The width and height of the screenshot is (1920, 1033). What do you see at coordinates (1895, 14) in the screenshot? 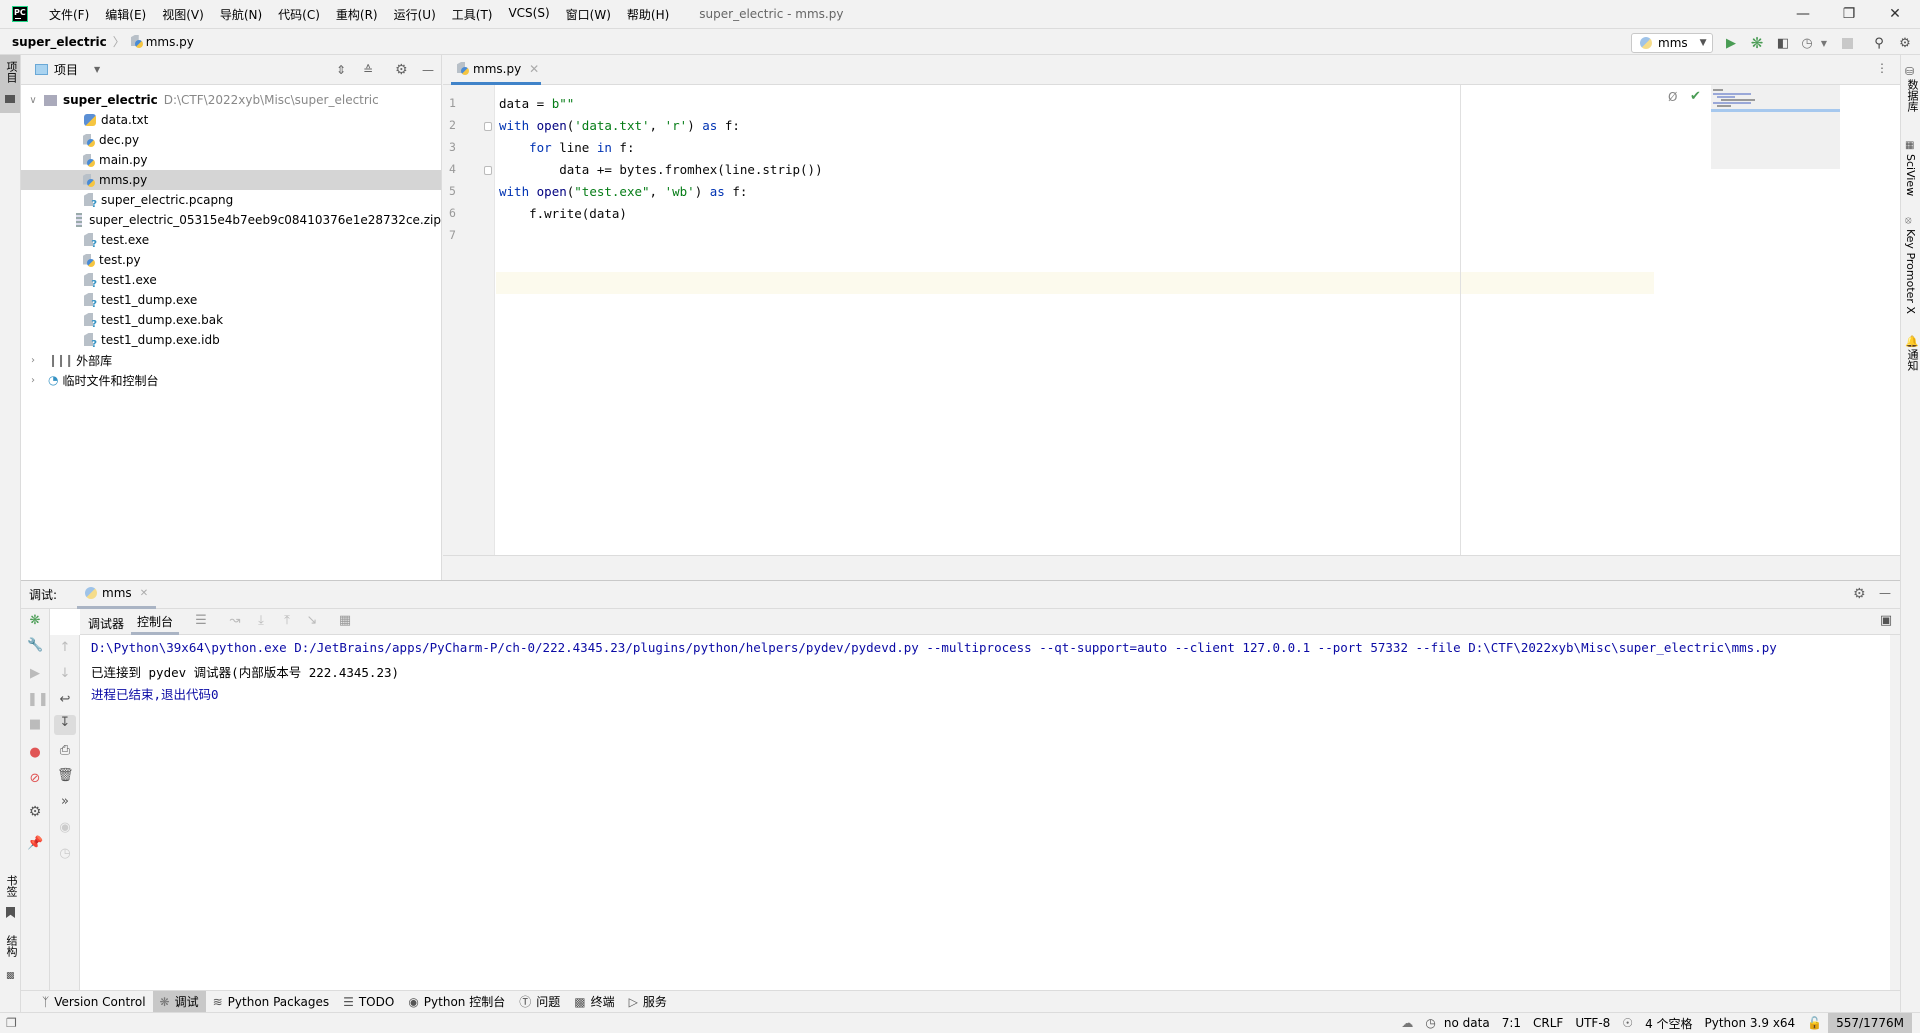
I see `close-window-button: ✕` at bounding box center [1895, 14].